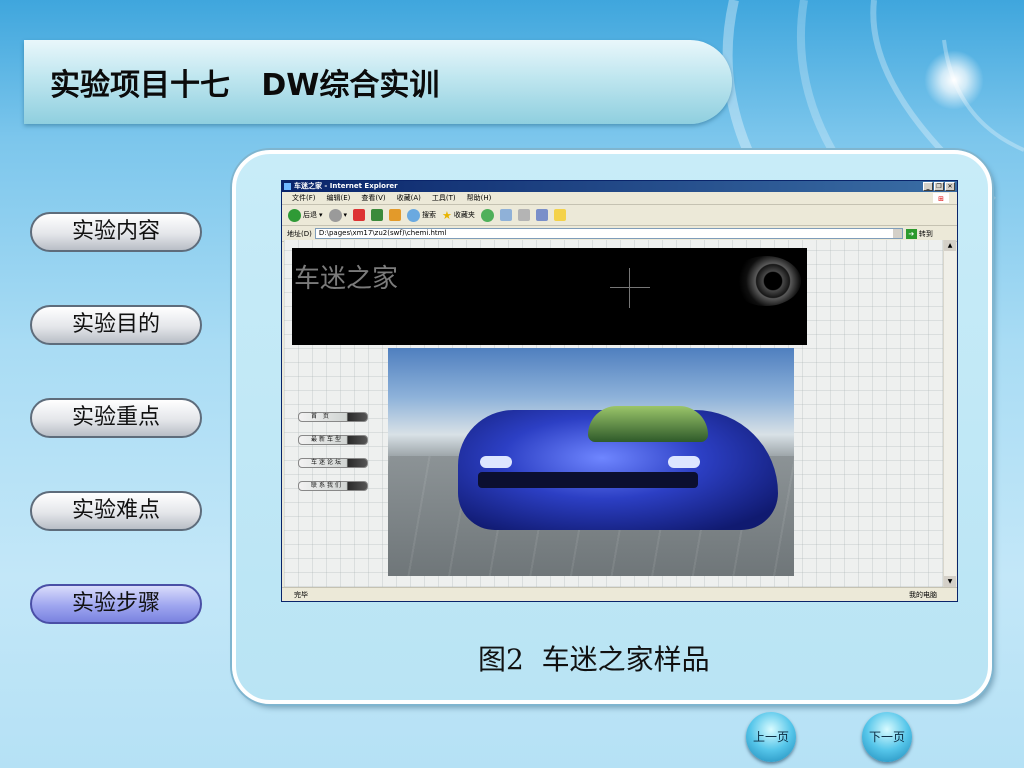  What do you see at coordinates (116, 418) in the screenshot?
I see `nav-button-key-points: 实验重点` at bounding box center [116, 418].